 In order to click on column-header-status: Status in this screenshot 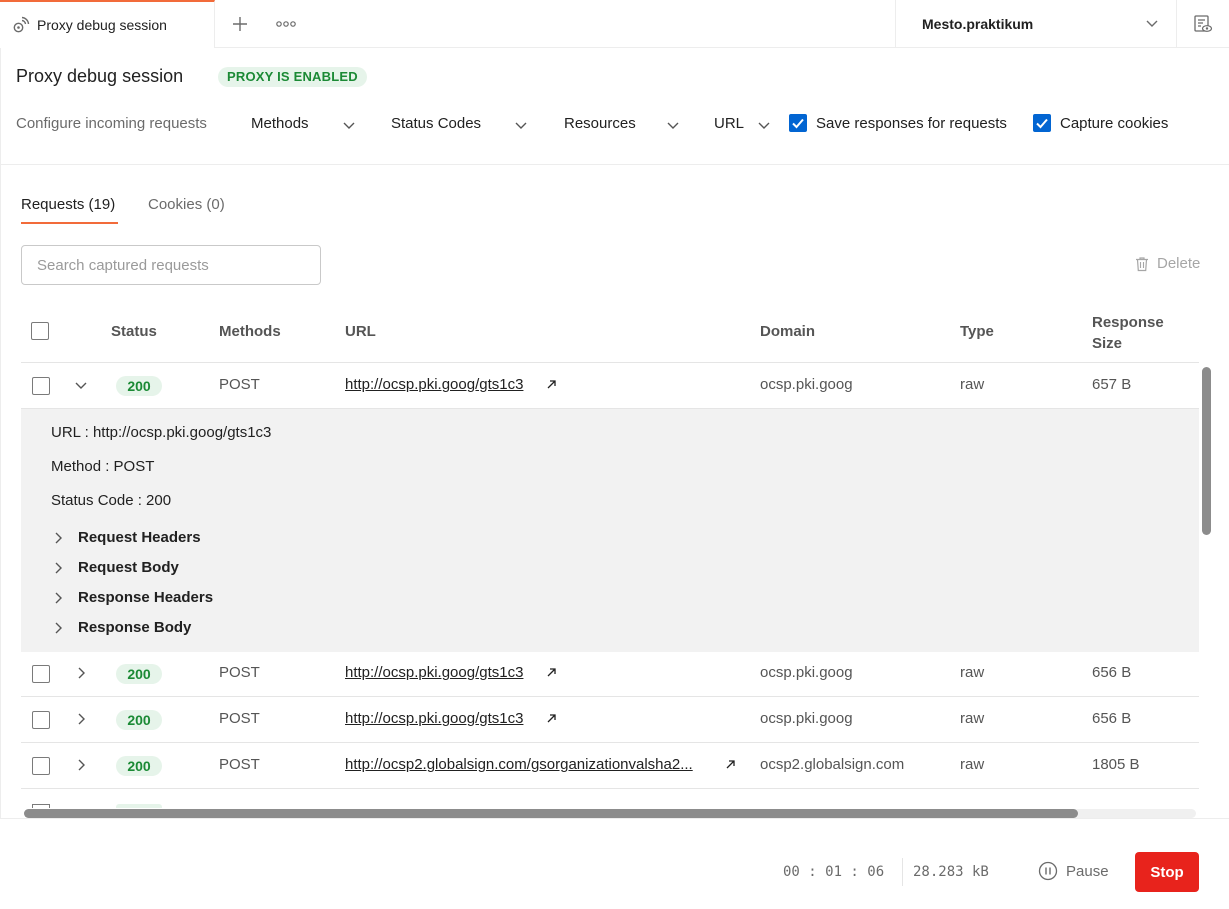, I will do `click(134, 331)`.